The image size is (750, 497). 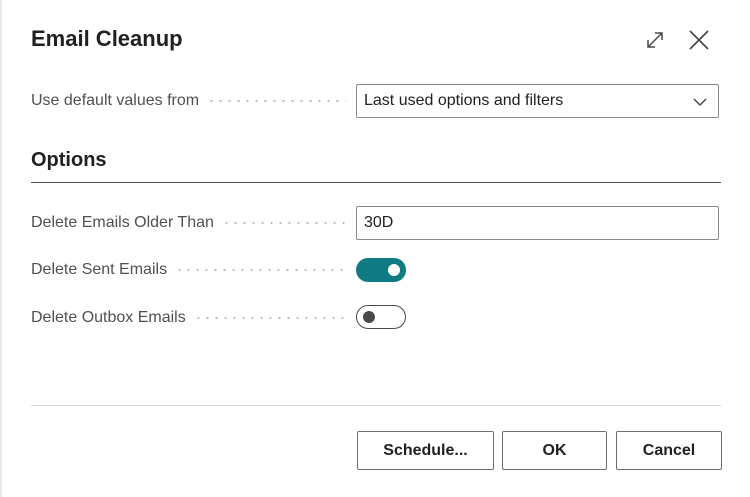 I want to click on sent-emails-label-wrap: Delete Sent Emails, so click(x=193, y=270).